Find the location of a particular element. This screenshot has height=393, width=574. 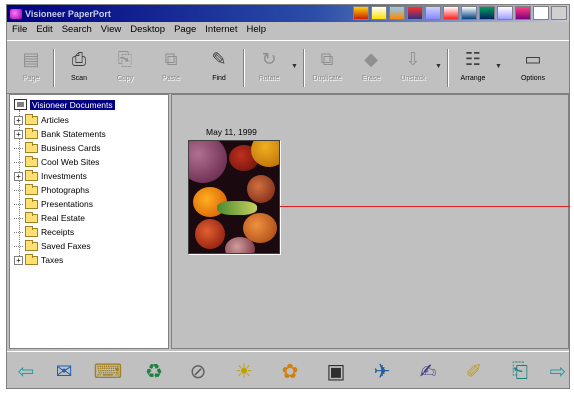

image-editor-icon: ☀ is located at coordinates (244, 371).